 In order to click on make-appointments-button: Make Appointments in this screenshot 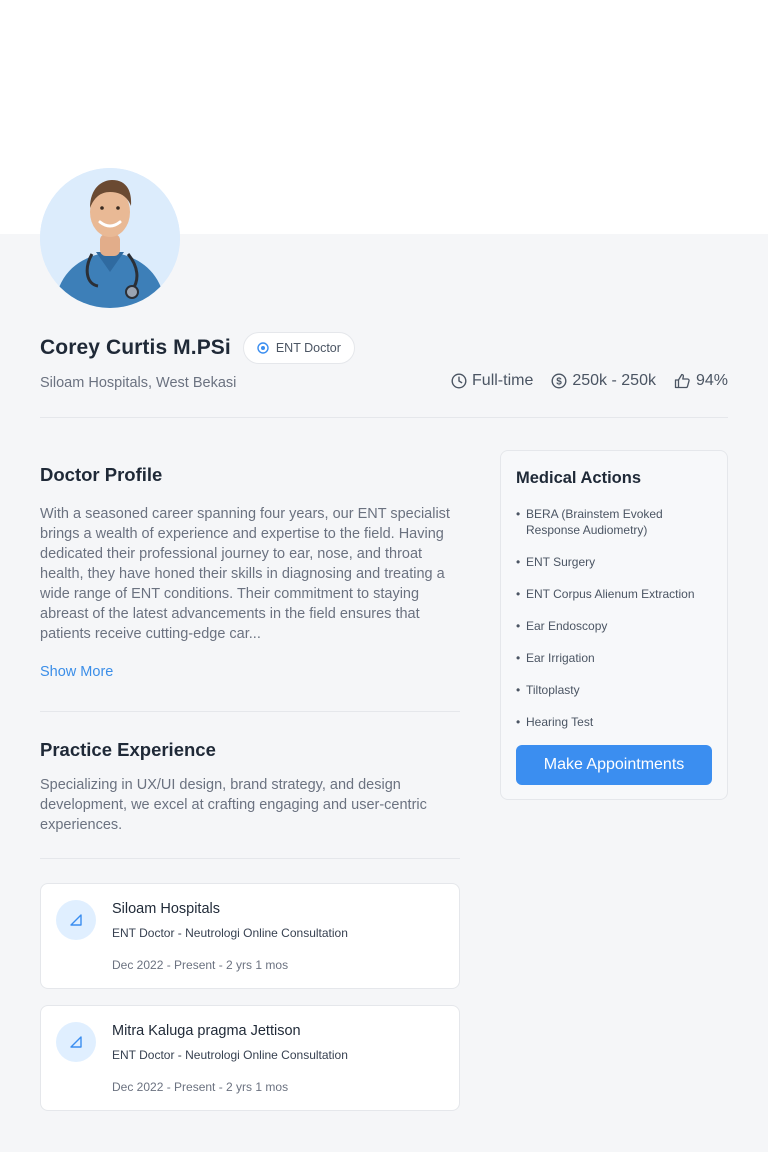, I will do `click(614, 765)`.